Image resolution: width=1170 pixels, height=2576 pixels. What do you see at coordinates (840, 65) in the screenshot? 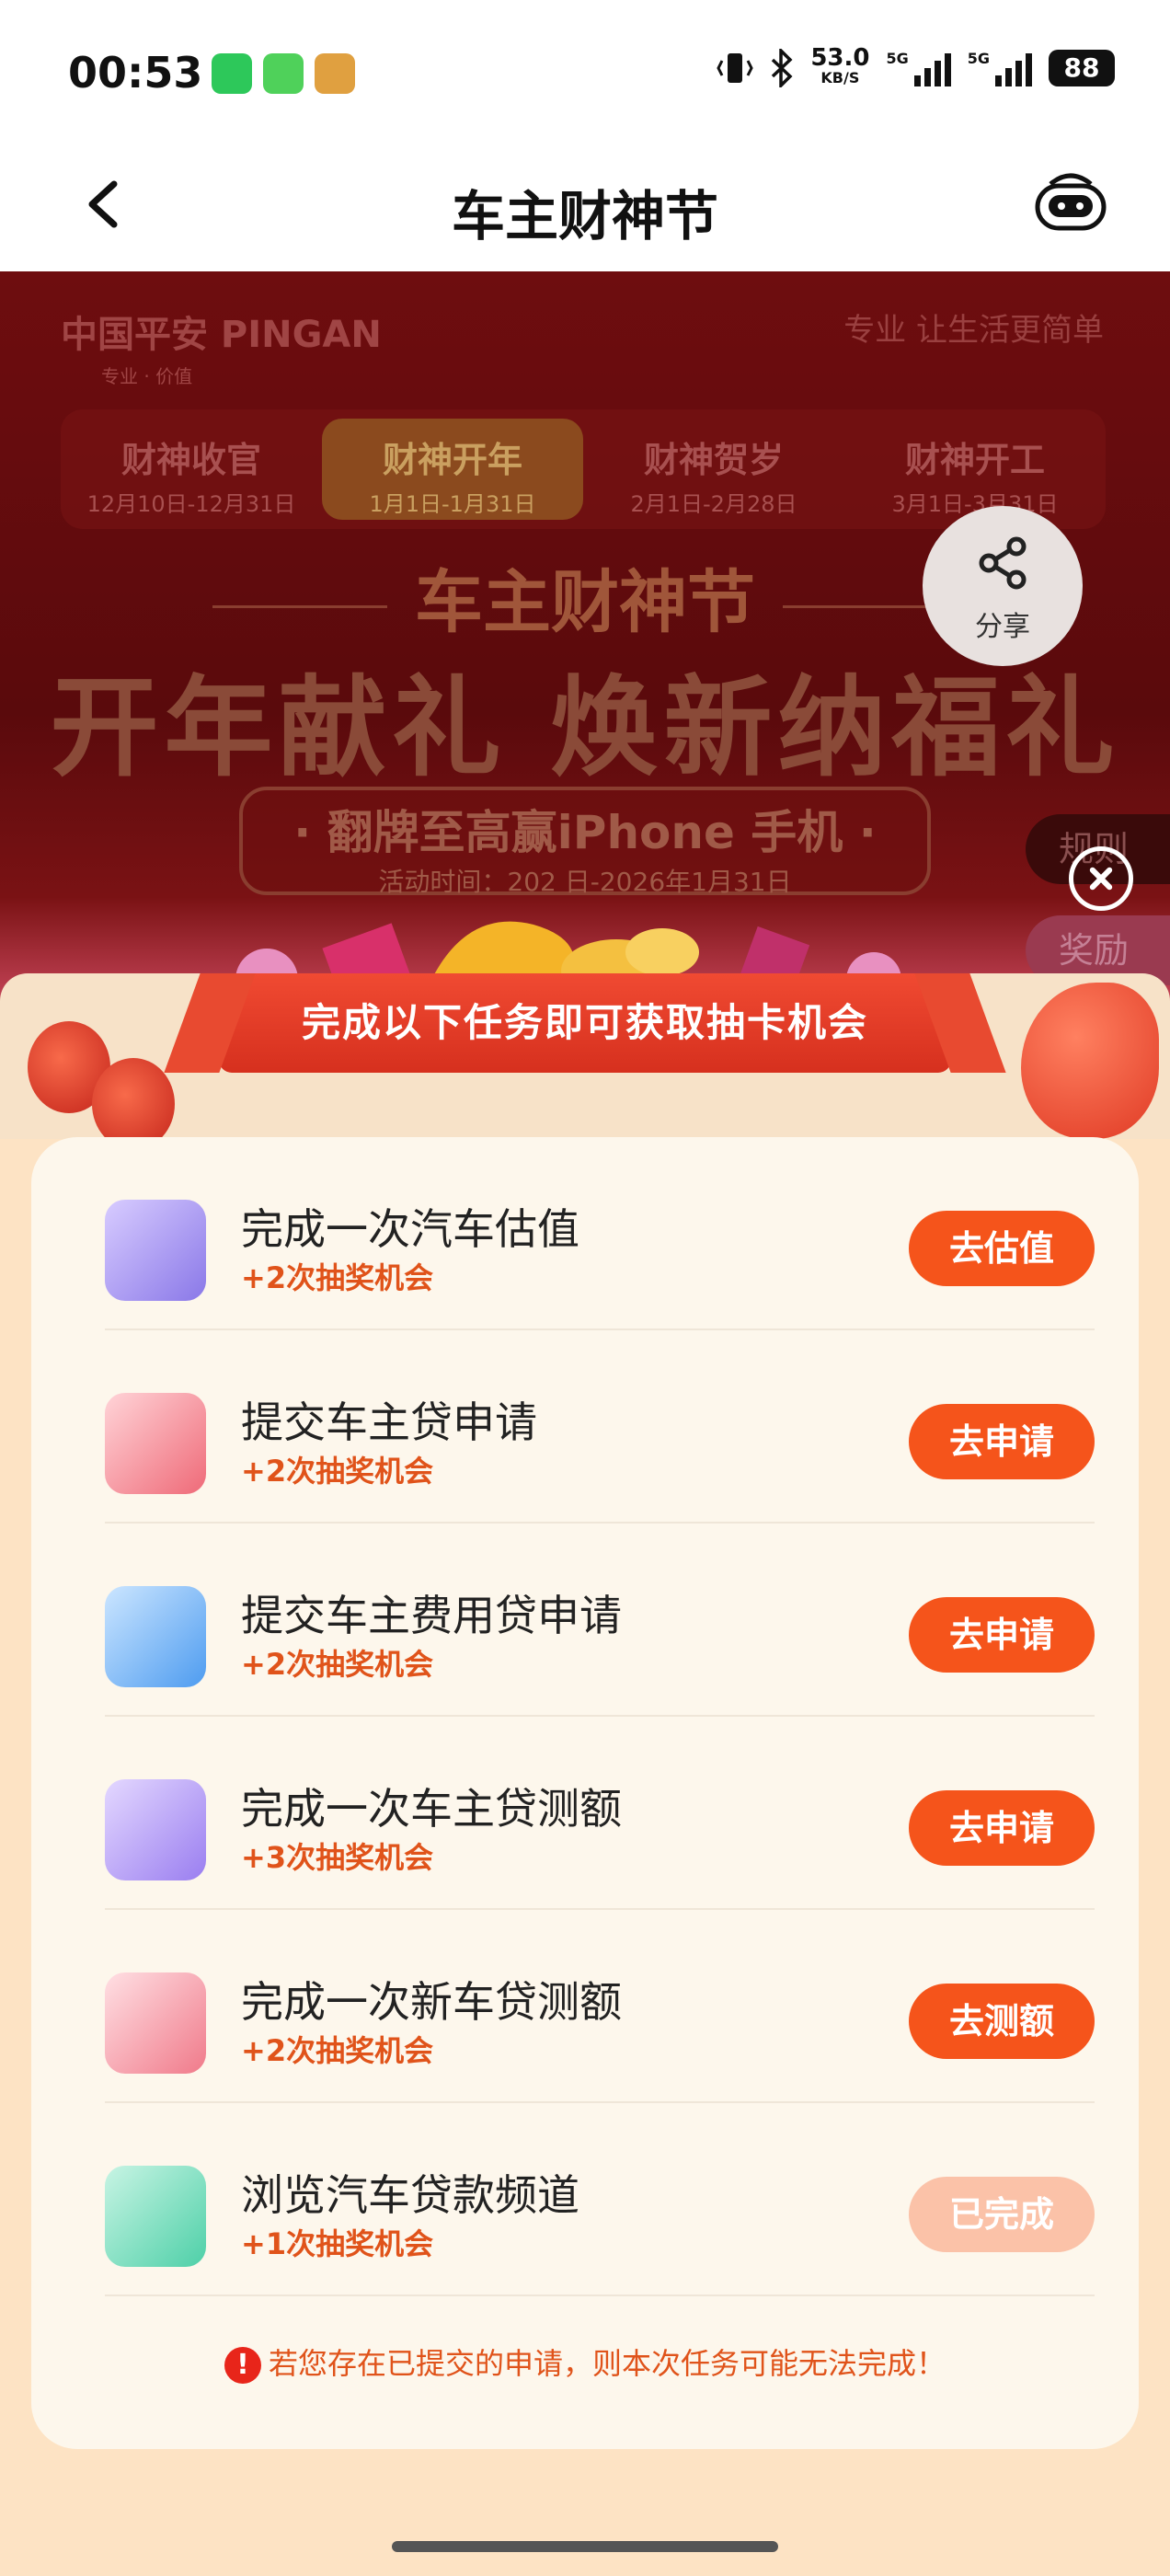
I see `net-speed: 53.0 KB/S` at bounding box center [840, 65].